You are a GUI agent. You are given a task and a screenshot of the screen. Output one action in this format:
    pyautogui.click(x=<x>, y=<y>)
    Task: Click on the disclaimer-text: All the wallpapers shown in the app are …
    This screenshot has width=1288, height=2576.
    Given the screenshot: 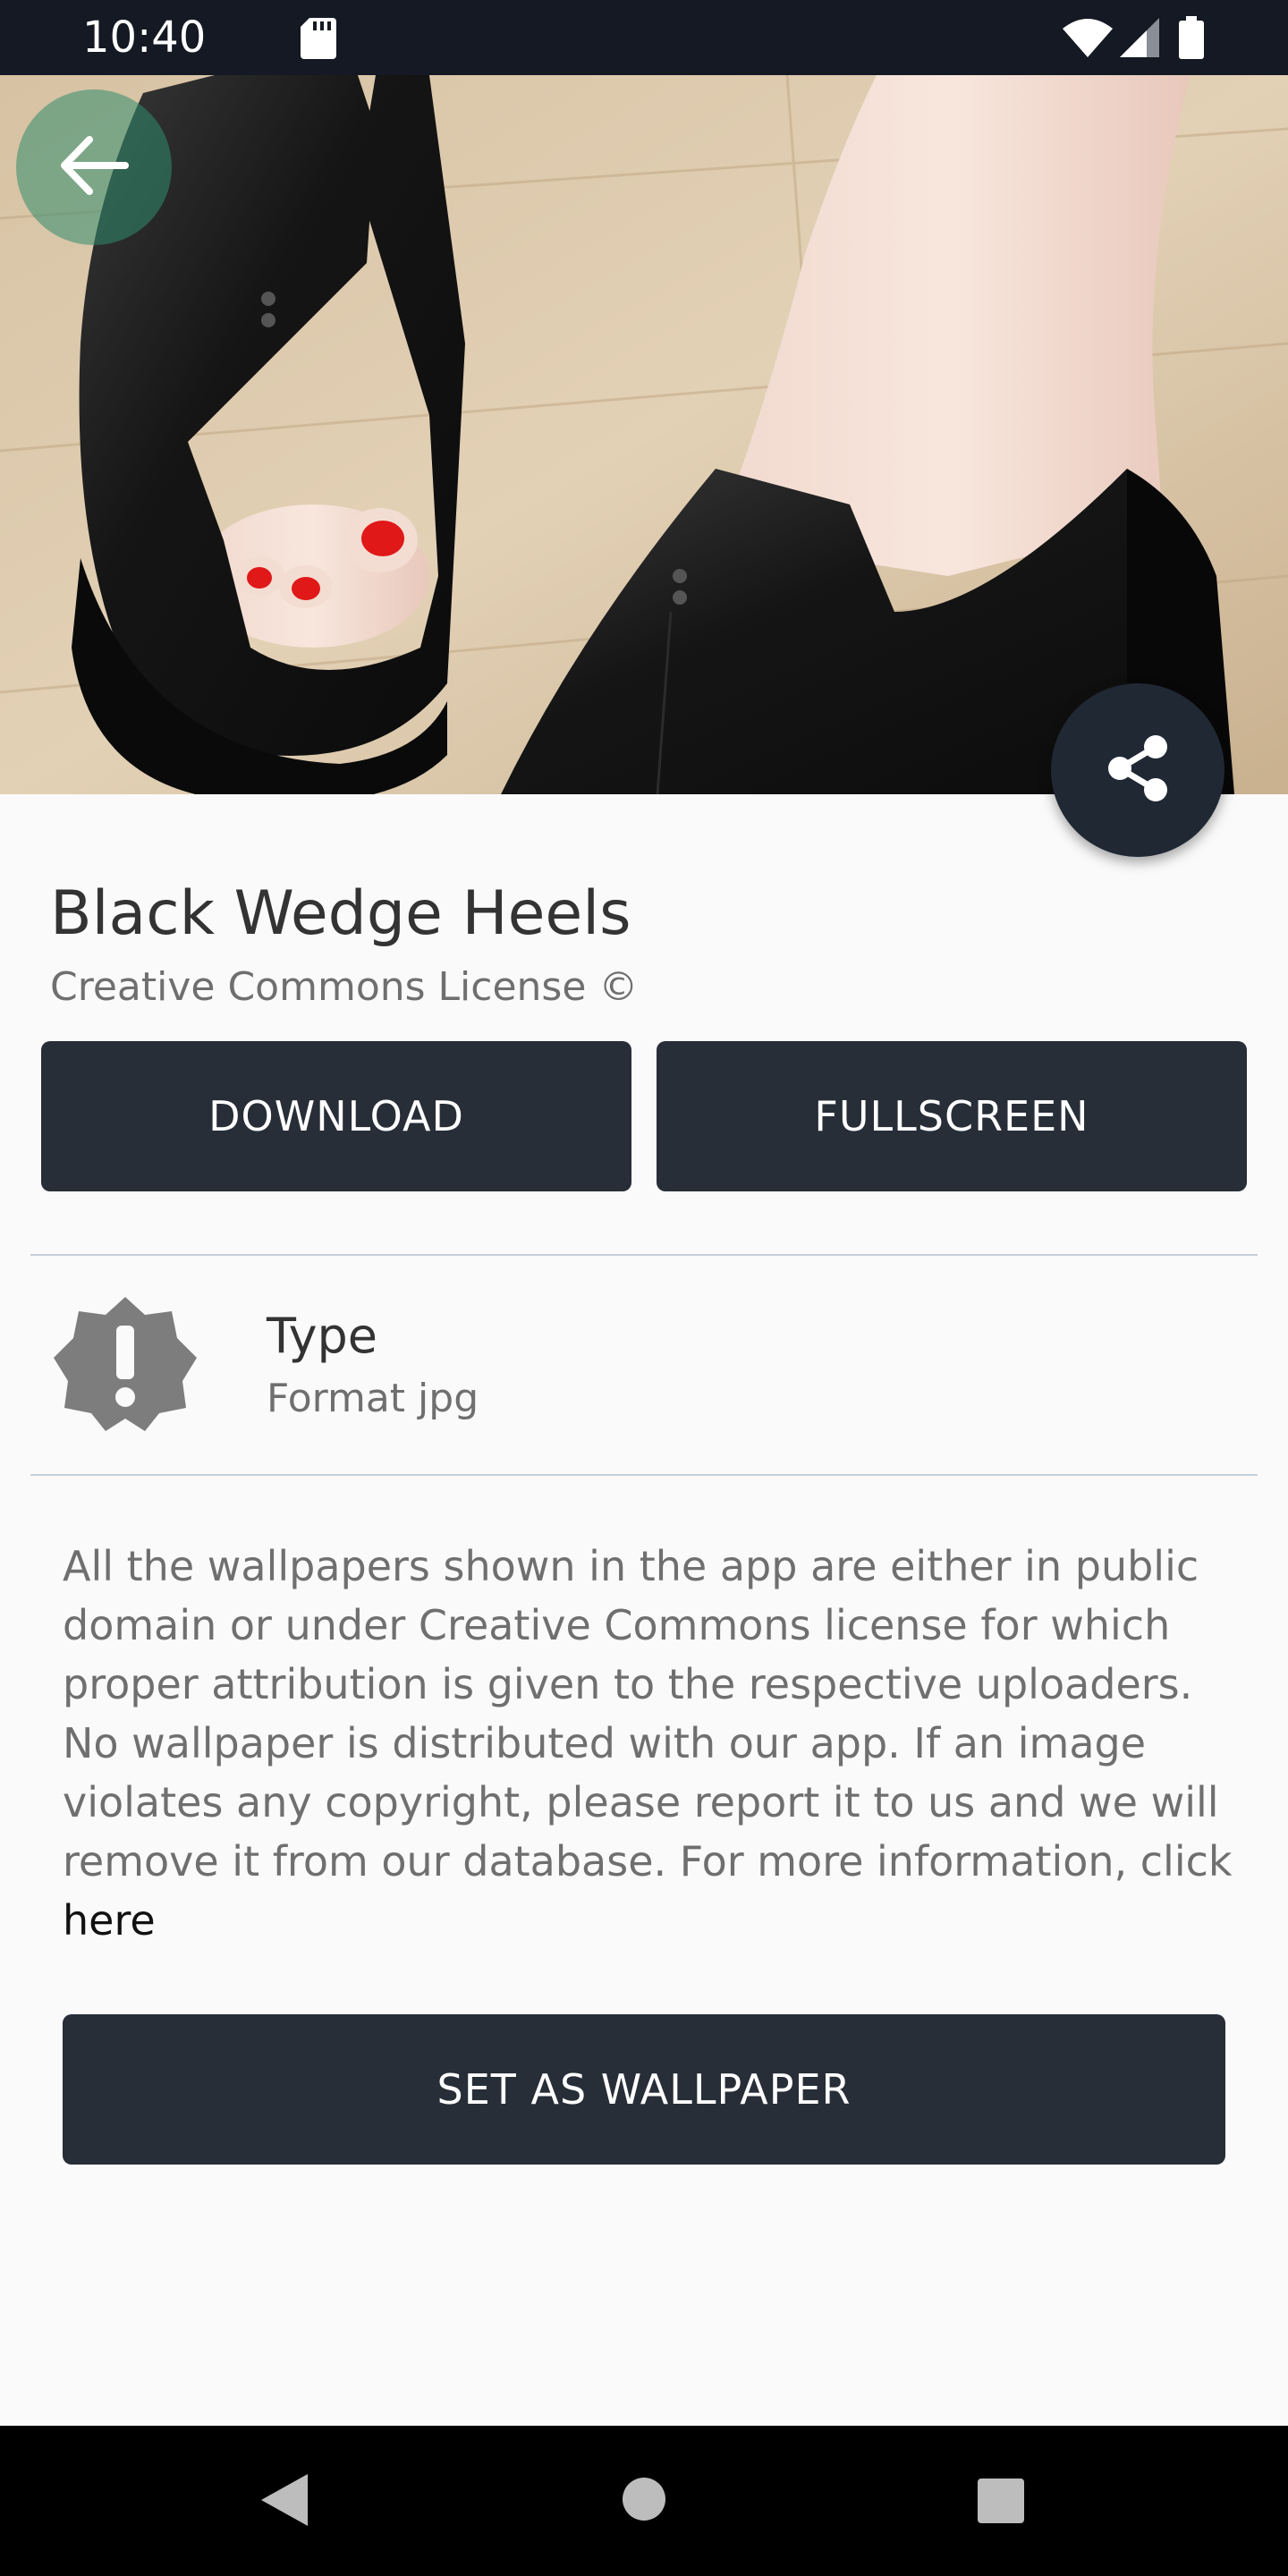 What is the action you would take?
    pyautogui.click(x=653, y=1743)
    